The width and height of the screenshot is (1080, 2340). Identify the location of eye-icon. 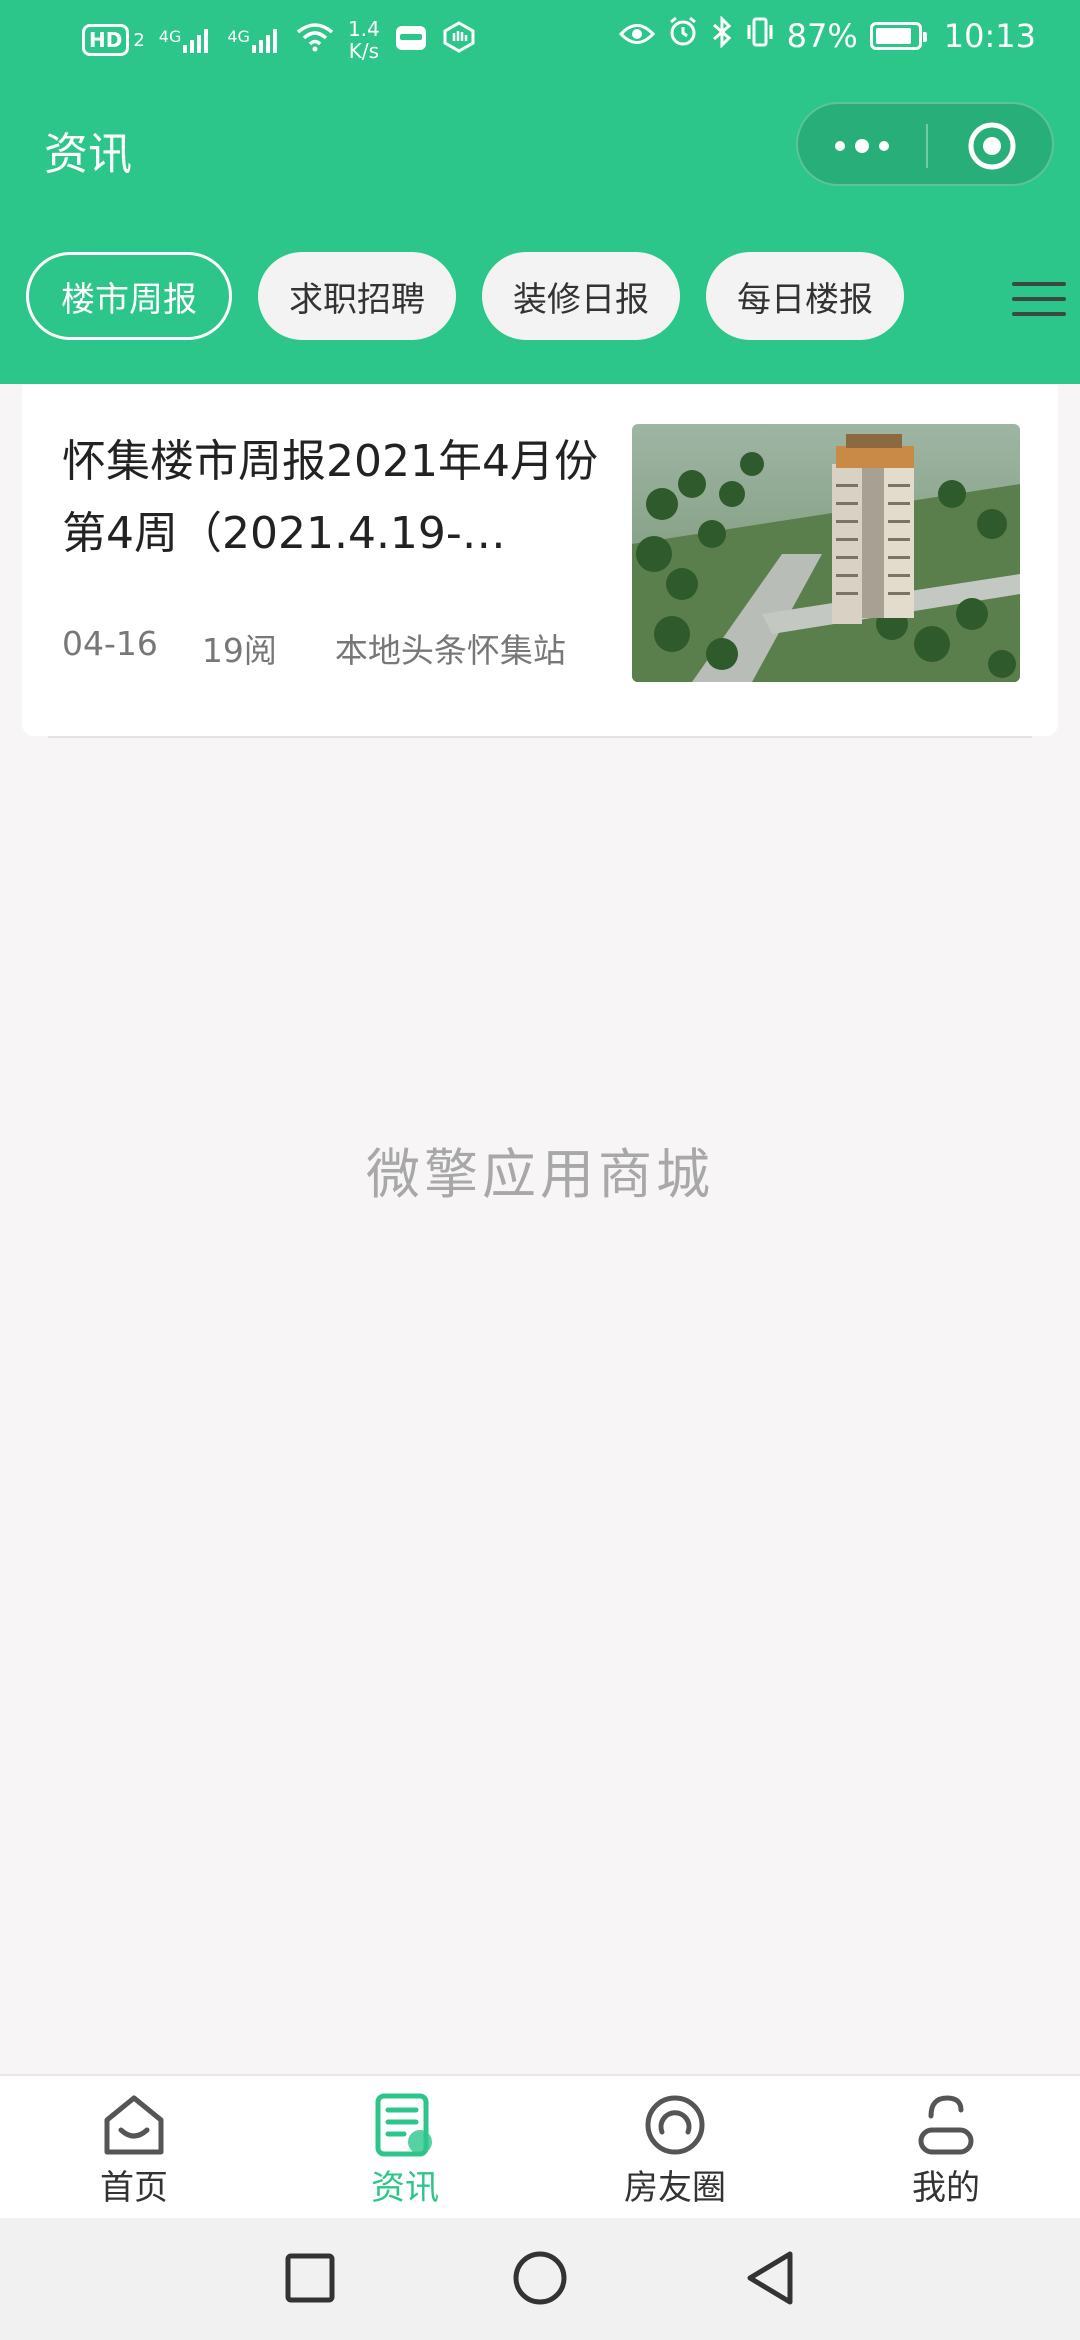
(636, 36).